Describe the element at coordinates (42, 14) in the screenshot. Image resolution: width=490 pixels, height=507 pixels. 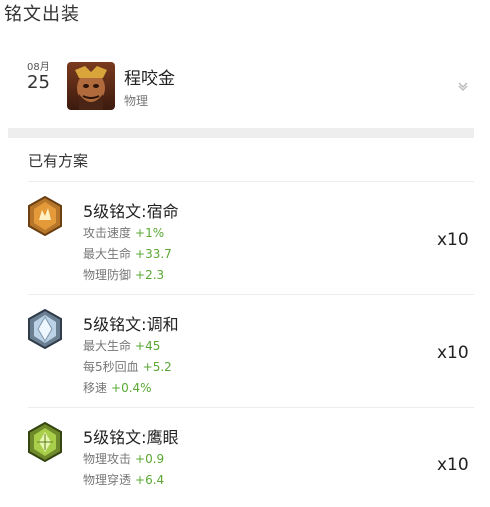
I see `page-title: 铭文出装` at that location.